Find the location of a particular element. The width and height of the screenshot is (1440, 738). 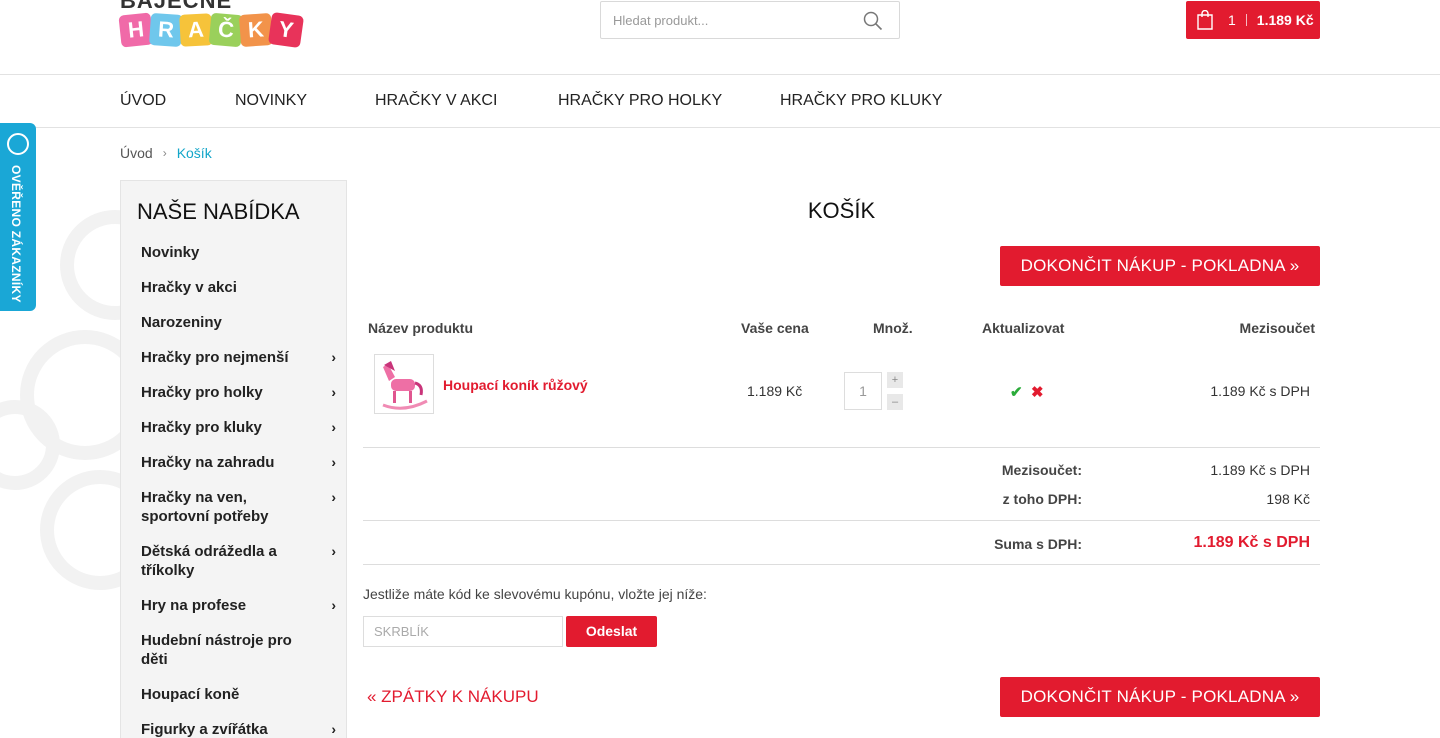

quantity-minus-button: – is located at coordinates (895, 402).